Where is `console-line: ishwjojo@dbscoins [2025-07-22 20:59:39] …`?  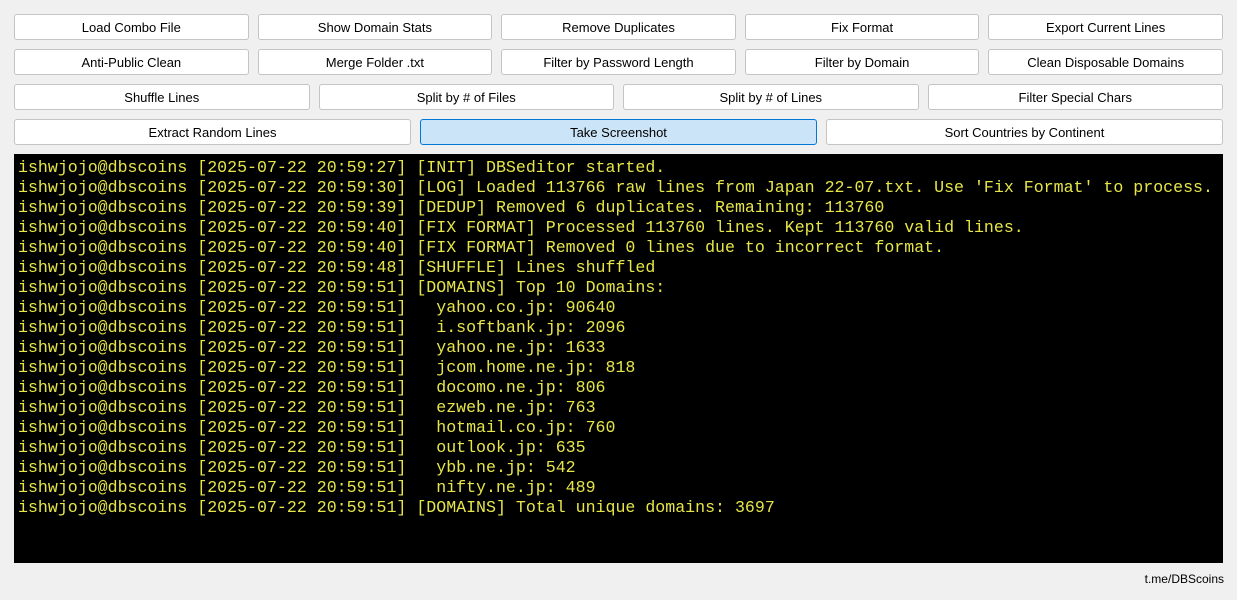 console-line: ishwjojo@dbscoins [2025-07-22 20:59:39] … is located at coordinates (451, 207).